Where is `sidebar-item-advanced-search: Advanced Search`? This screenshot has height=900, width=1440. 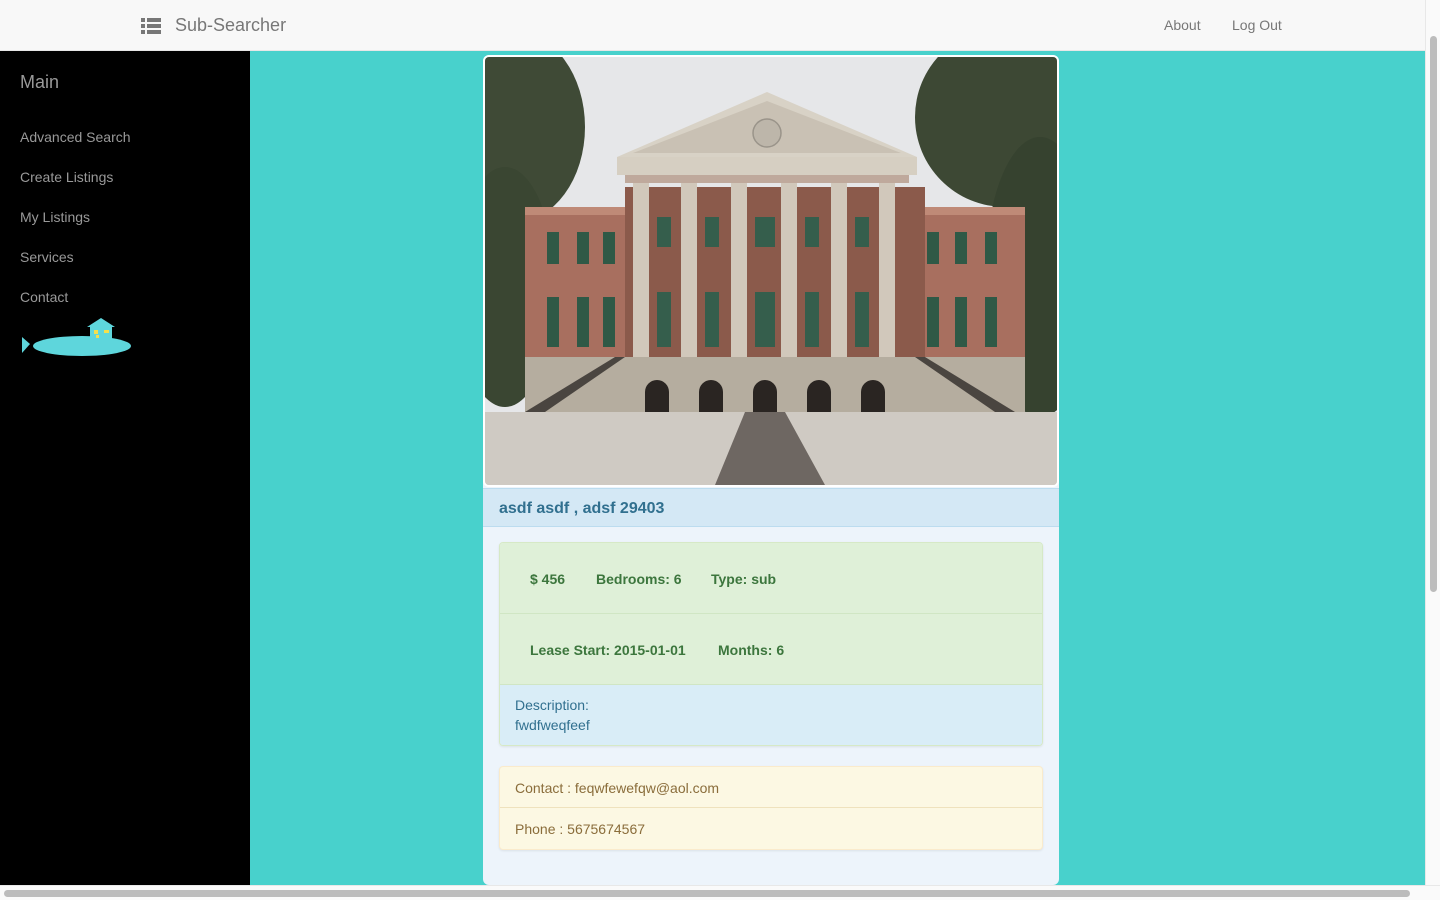 sidebar-item-advanced-search: Advanced Search is located at coordinates (75, 137).